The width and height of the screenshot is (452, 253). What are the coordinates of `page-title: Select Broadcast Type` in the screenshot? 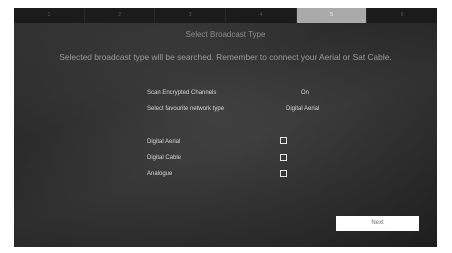 It's located at (225, 34).